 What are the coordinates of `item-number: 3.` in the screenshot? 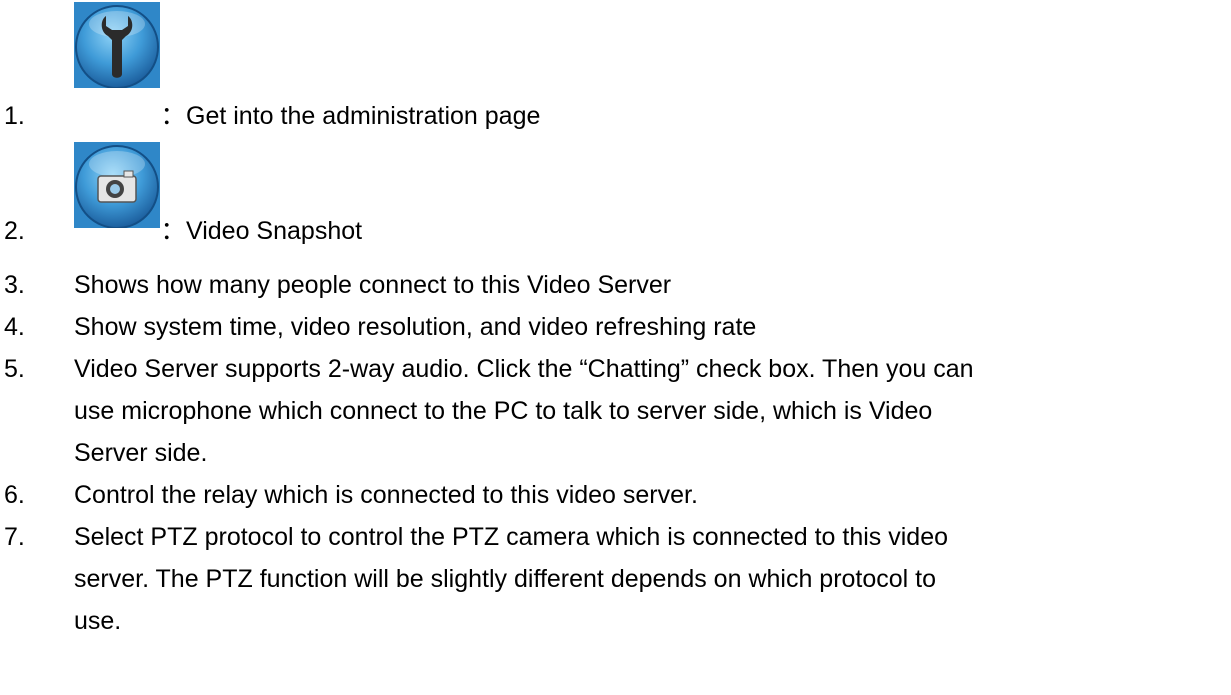 It's located at (14, 285).